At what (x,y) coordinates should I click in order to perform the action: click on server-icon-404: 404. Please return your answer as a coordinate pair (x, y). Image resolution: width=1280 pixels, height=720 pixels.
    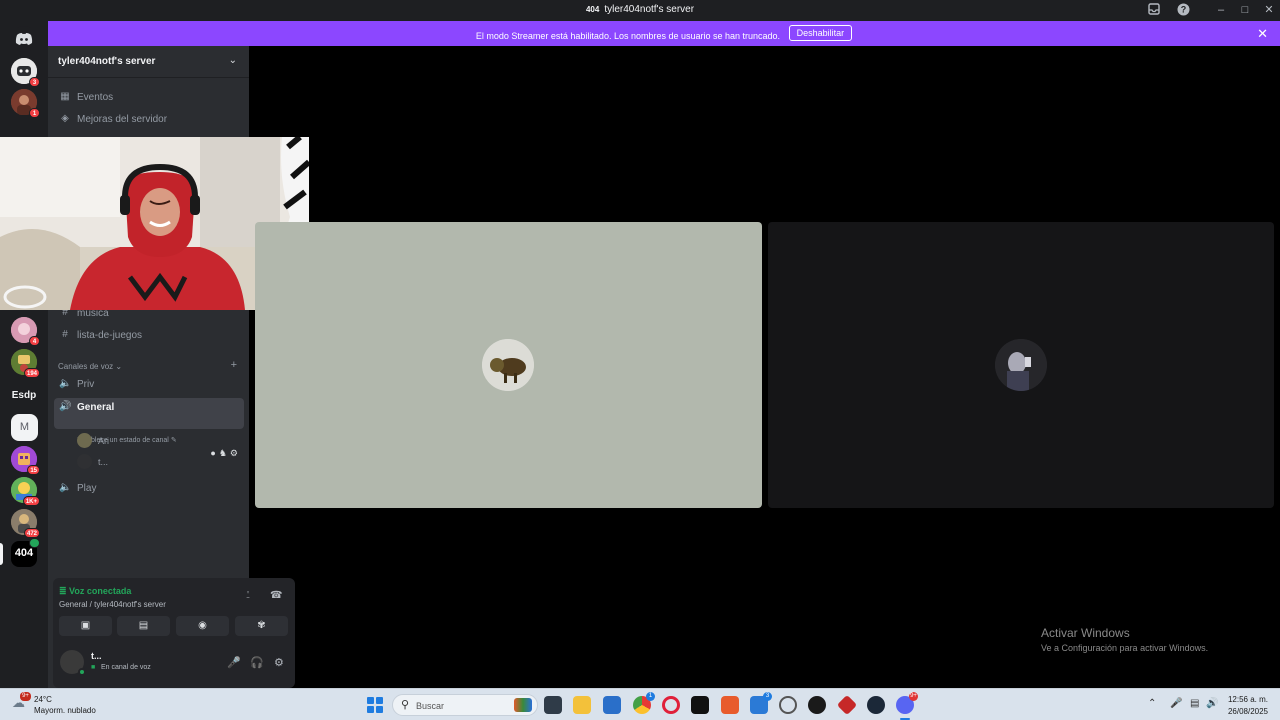
    Looking at the image, I should click on (25, 552).